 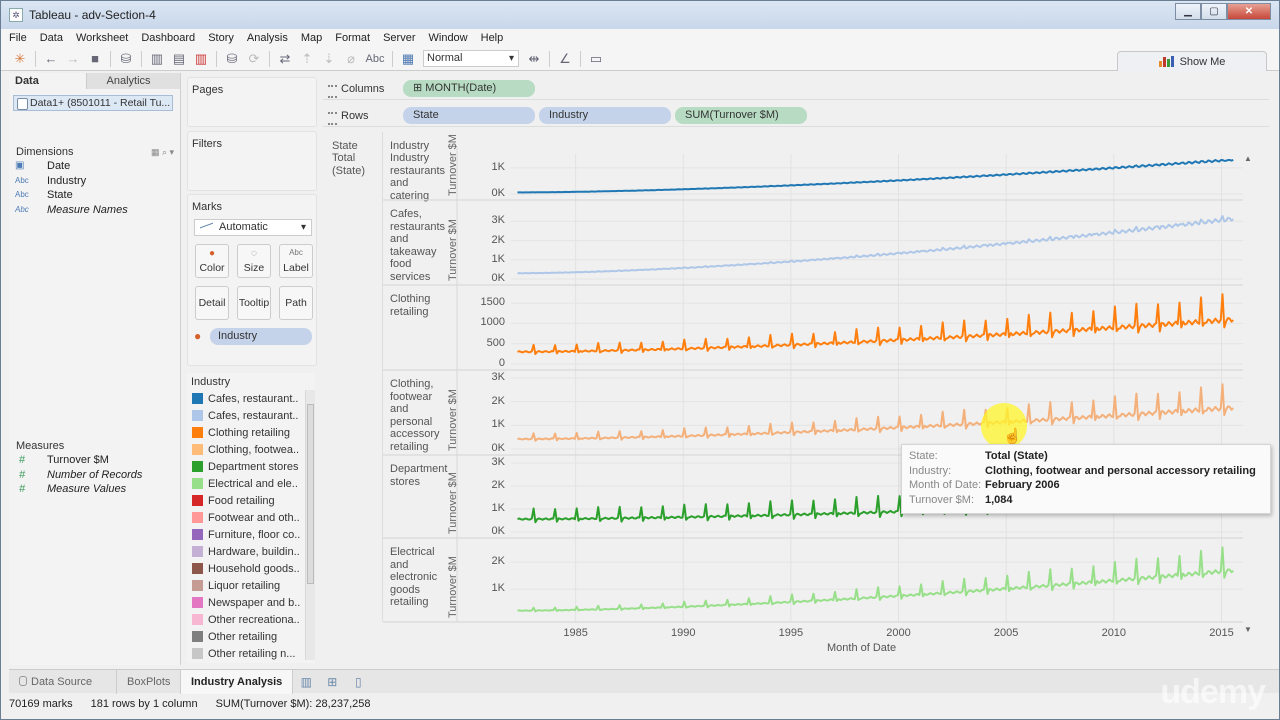 I want to click on close-button: ✕, so click(x=1249, y=11).